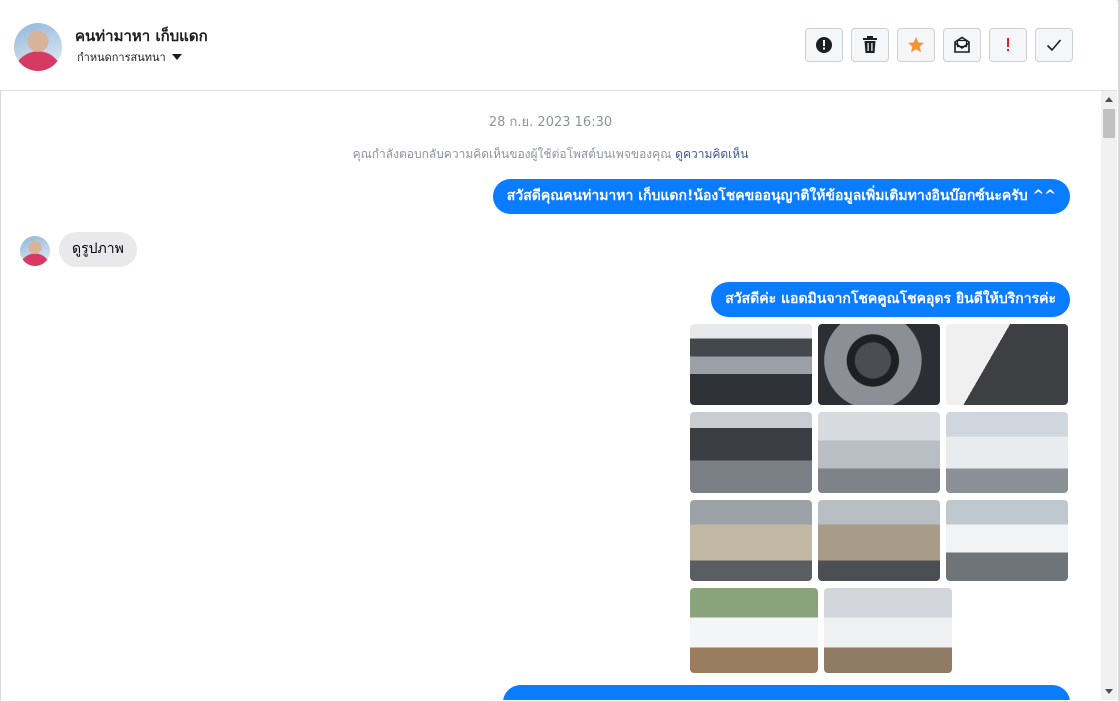 This screenshot has height=702, width=1119. I want to click on report-button, so click(824, 45).